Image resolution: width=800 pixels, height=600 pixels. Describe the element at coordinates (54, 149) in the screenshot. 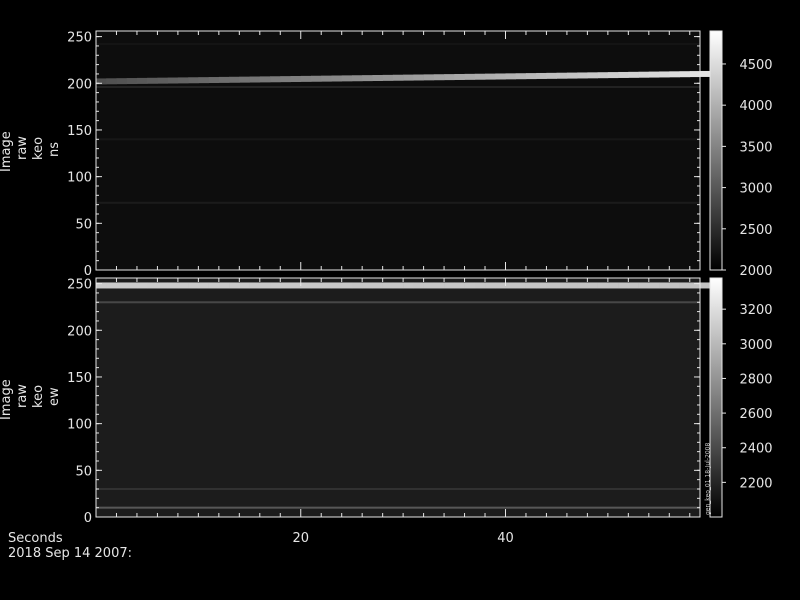

I see `ylabel-top-line4: ns` at that location.